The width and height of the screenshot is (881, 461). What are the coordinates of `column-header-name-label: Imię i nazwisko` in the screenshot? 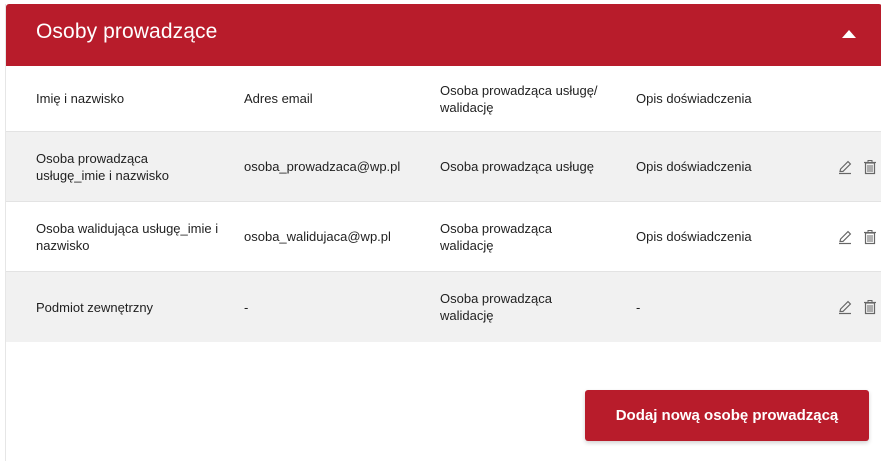 It's located at (80, 98).